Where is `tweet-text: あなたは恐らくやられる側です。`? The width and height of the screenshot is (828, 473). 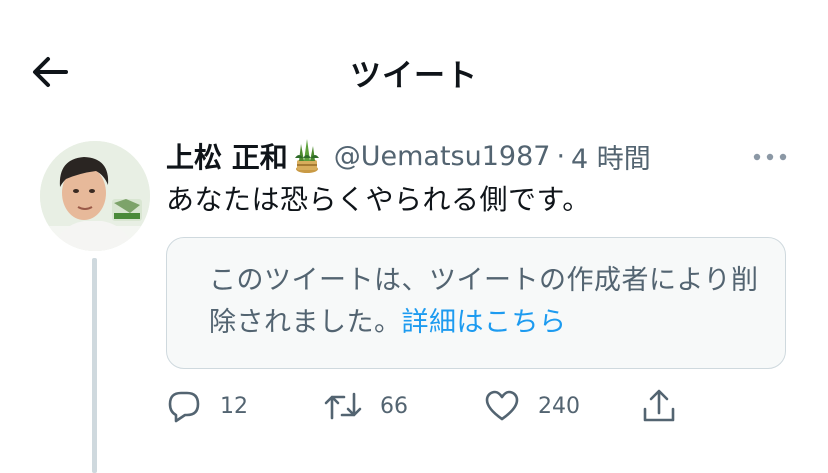
tweet-text: あなたは恐らくやられる側です。 is located at coordinates (378, 199).